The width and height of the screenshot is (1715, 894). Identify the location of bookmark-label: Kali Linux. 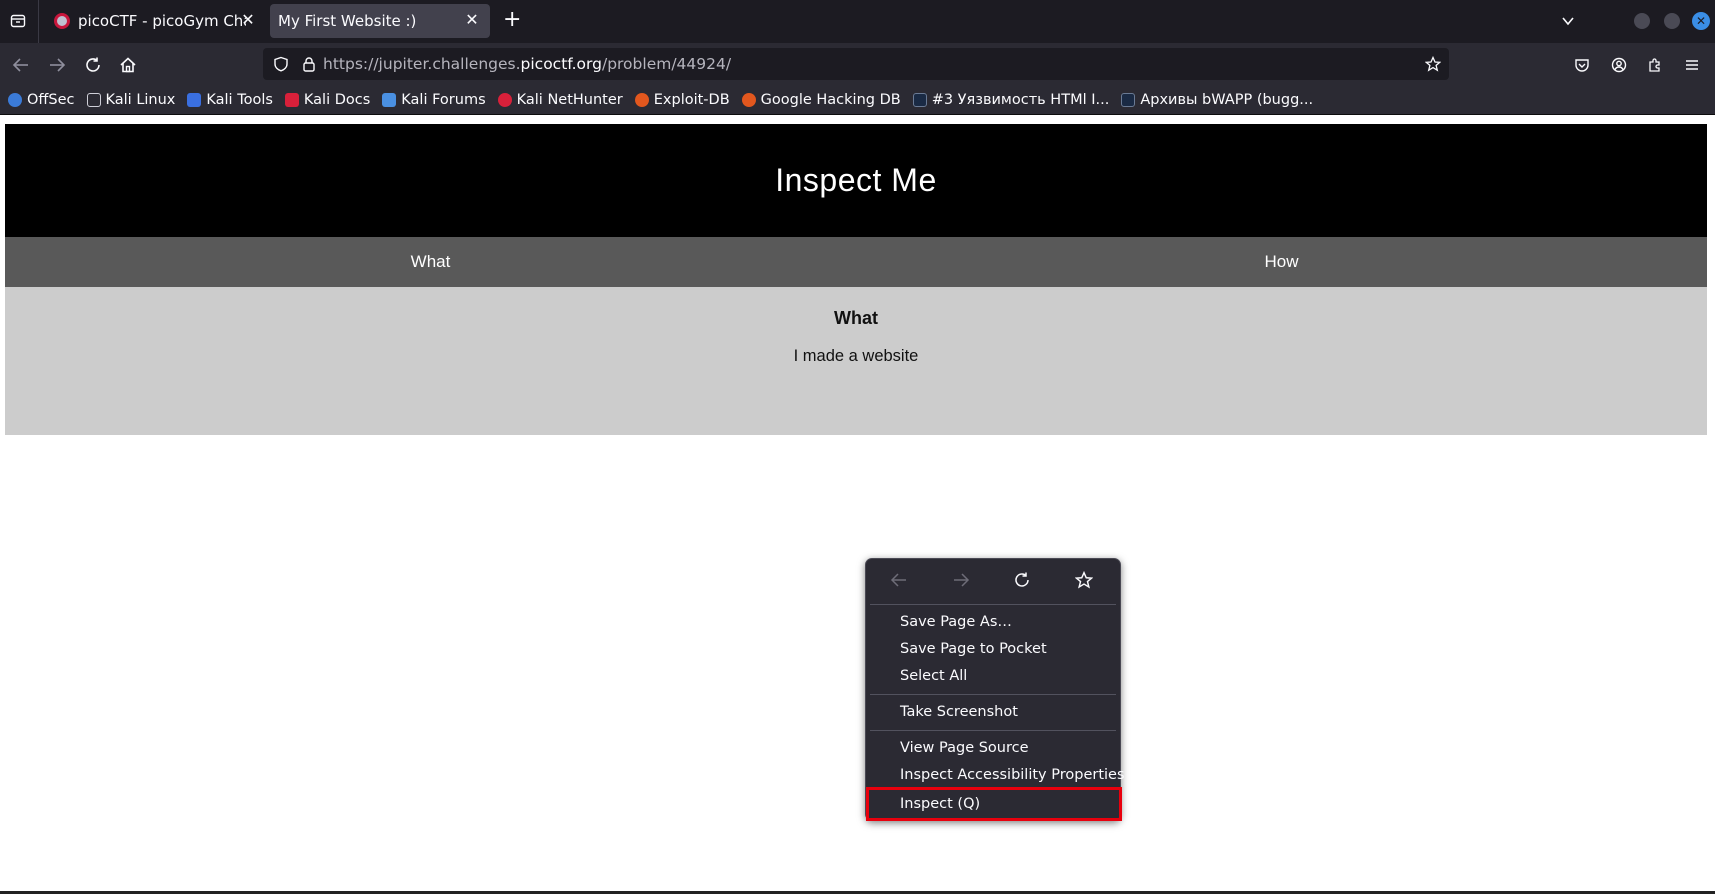
(140, 100).